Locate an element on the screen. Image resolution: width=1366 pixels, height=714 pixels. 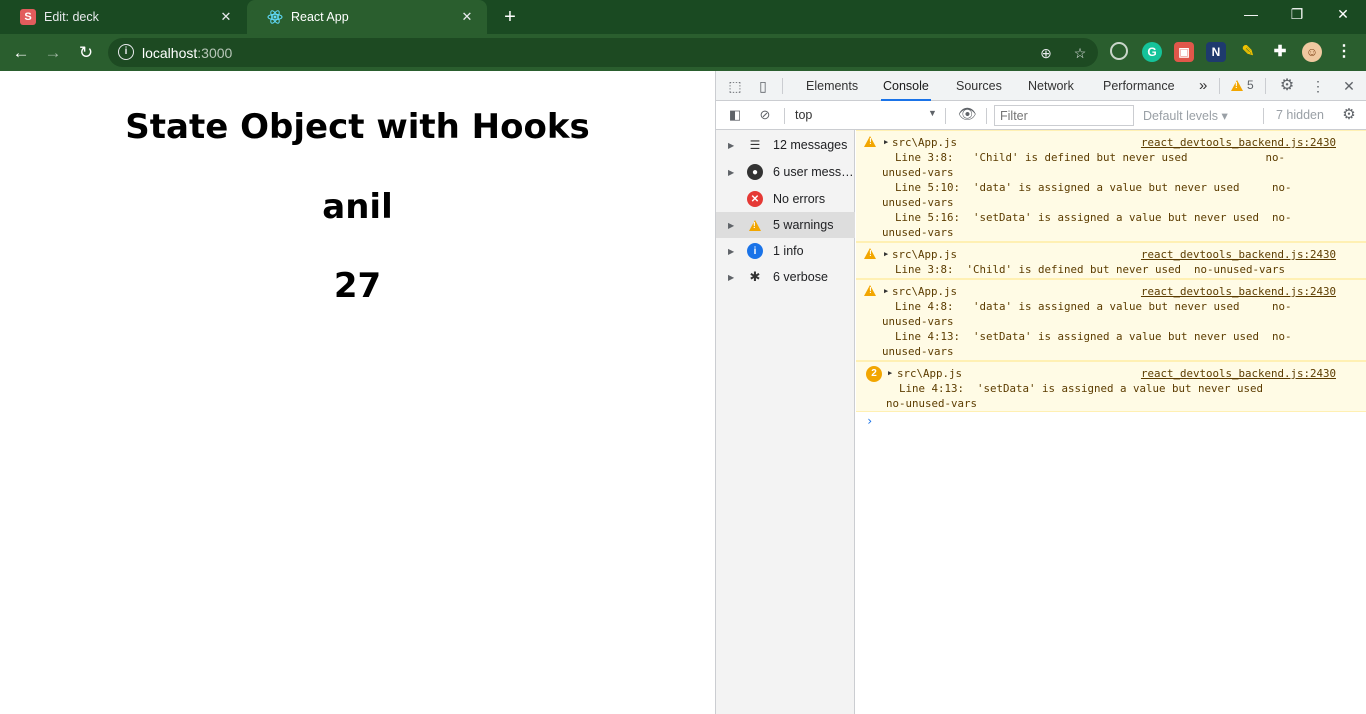
list-icon: ☰ is located at coordinates (755, 145).